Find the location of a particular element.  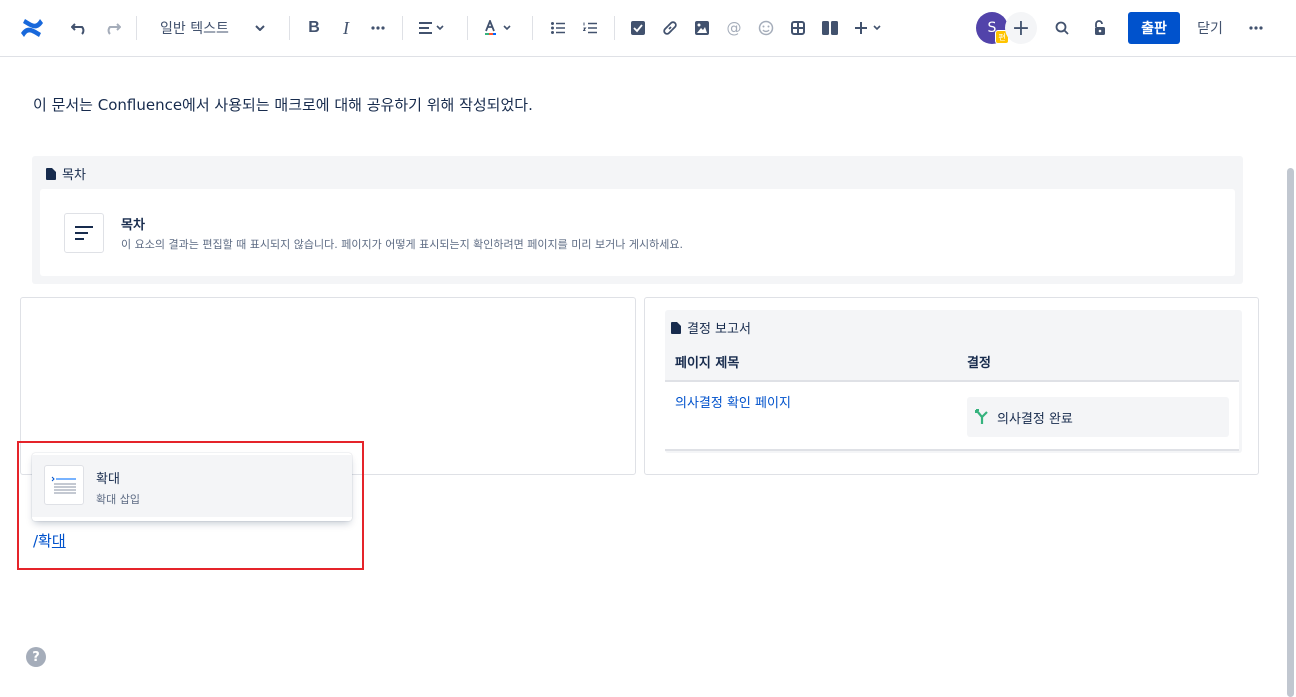

toc-macro-header: 목차 is located at coordinates (66, 173).